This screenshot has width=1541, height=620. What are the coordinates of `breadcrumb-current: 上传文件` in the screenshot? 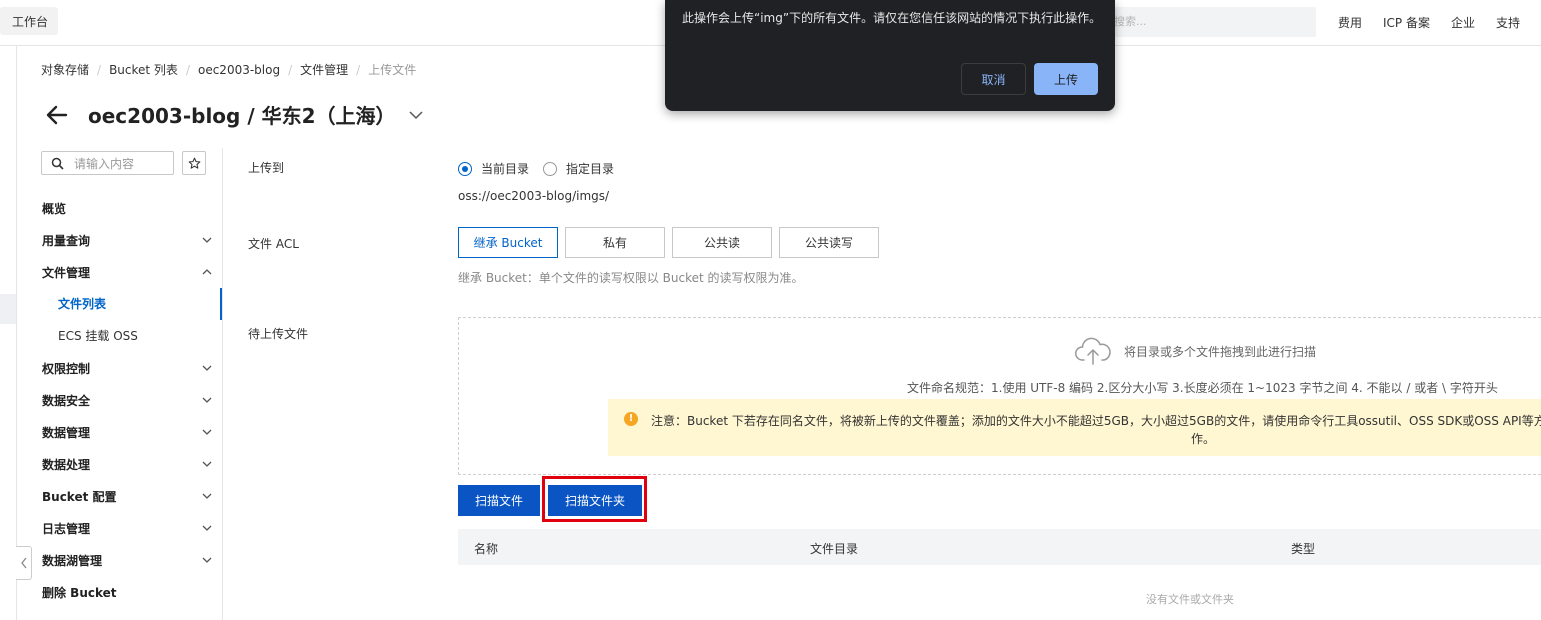 It's located at (392, 70).